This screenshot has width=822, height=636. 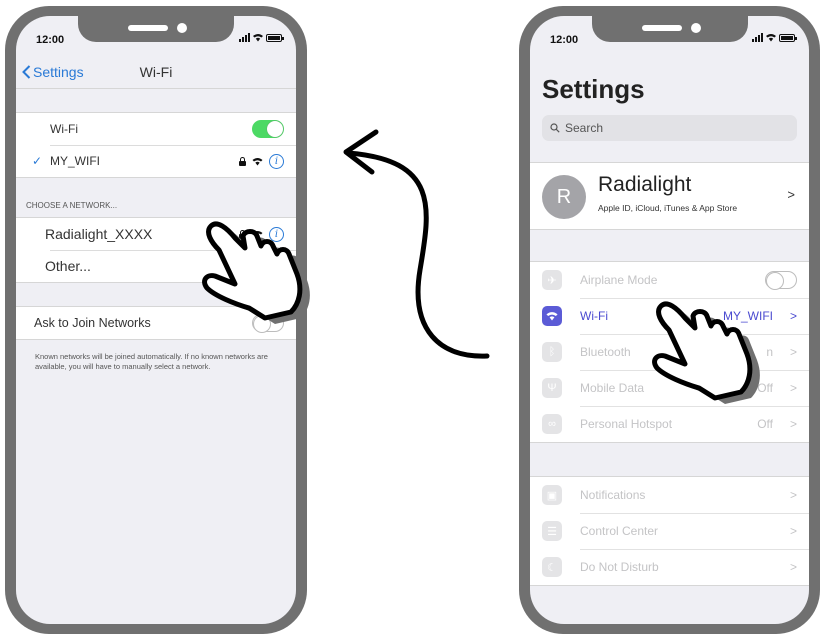 I want to click on ask-join-row: Ask to Join Networks, so click(x=156, y=323).